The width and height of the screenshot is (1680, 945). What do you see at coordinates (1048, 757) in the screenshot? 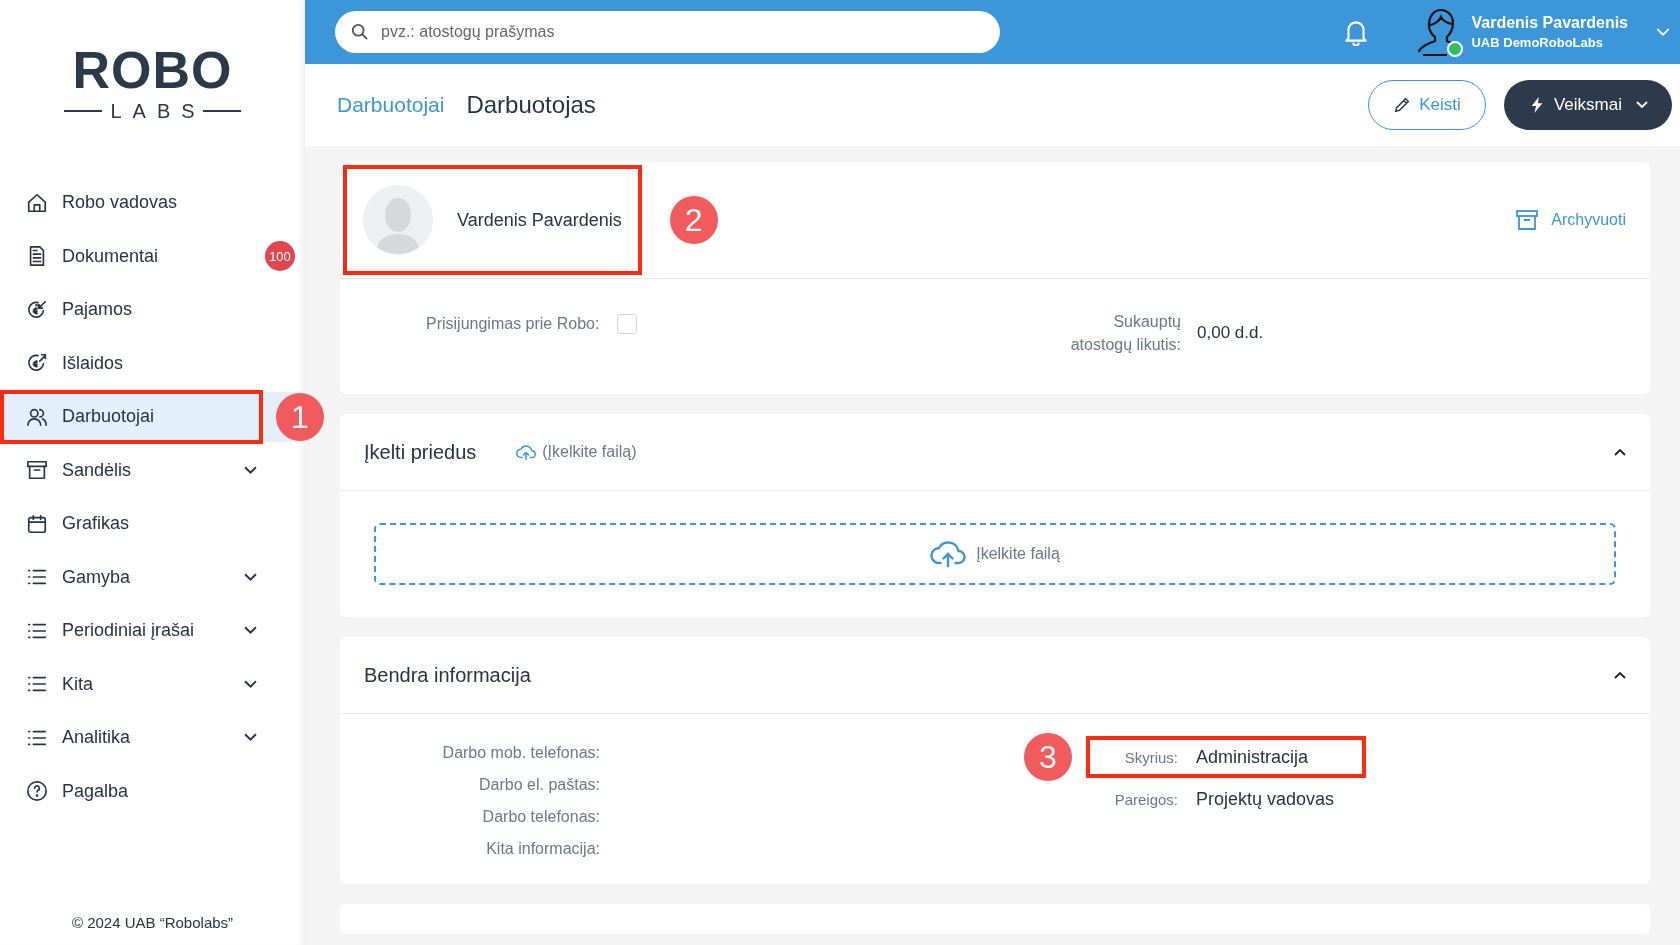
I see `callout-marker: 3` at bounding box center [1048, 757].